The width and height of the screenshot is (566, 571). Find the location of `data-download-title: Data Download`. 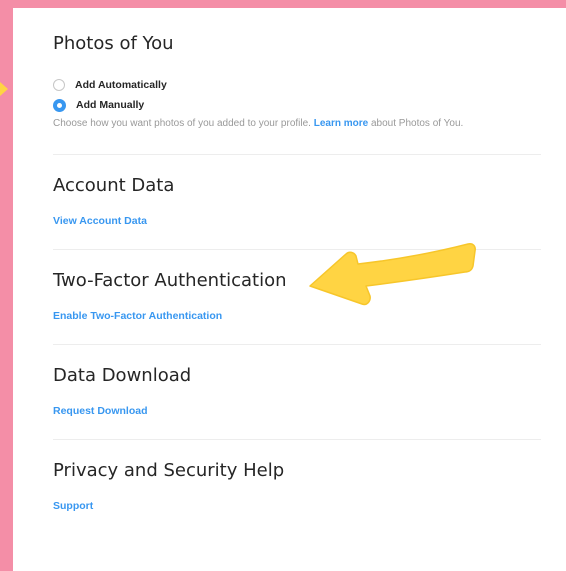

data-download-title: Data Download is located at coordinates (122, 375).